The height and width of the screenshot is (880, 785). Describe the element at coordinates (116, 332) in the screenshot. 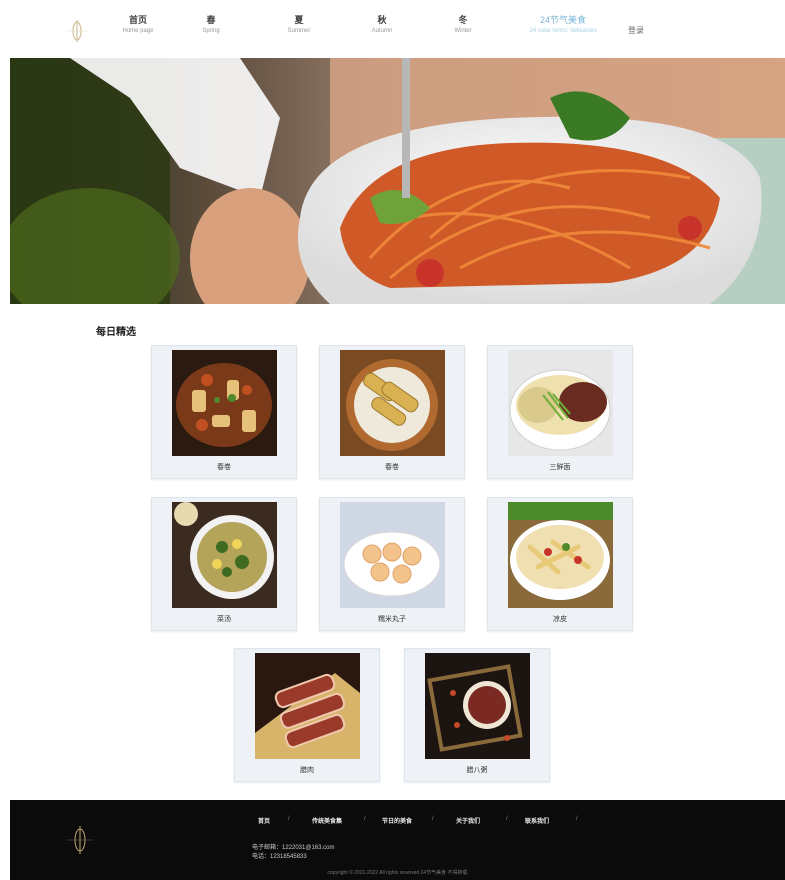

I see `section-title: 每日精选` at that location.